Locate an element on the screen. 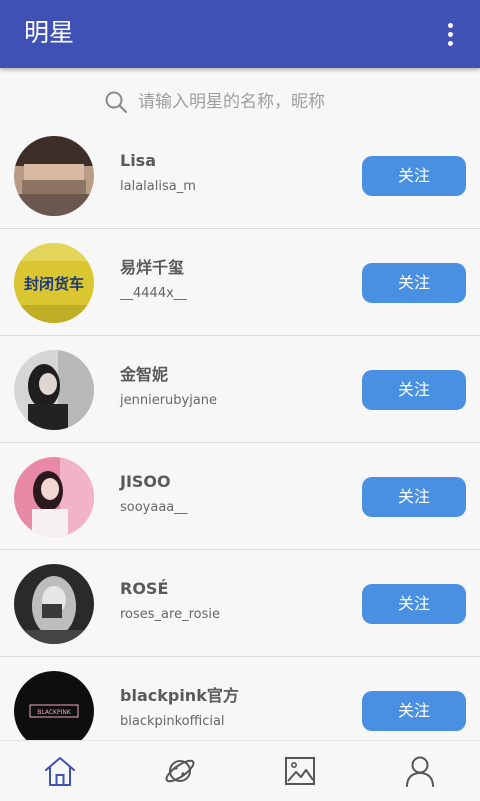  star-handle: sooyaaa__ is located at coordinates (154, 507).